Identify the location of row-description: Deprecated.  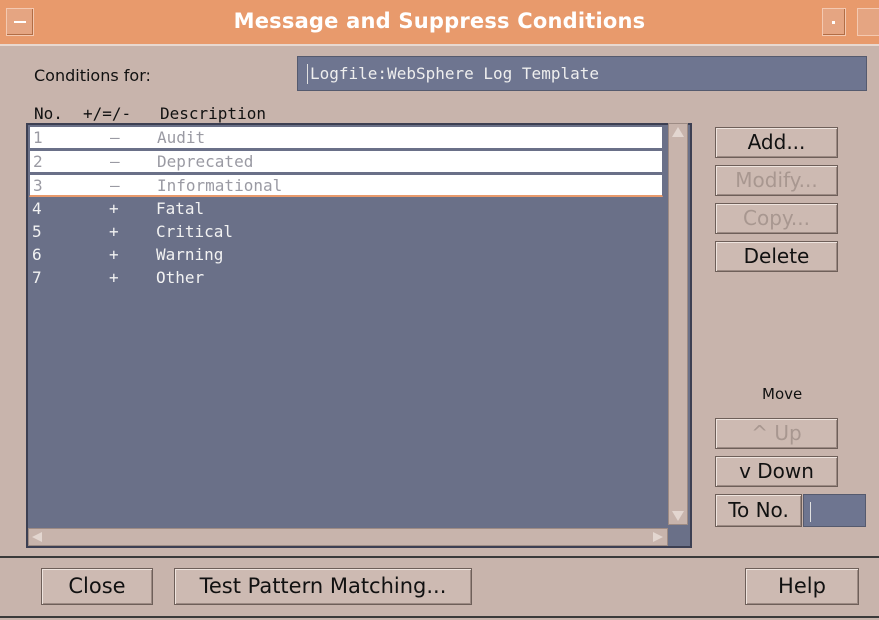
(205, 161).